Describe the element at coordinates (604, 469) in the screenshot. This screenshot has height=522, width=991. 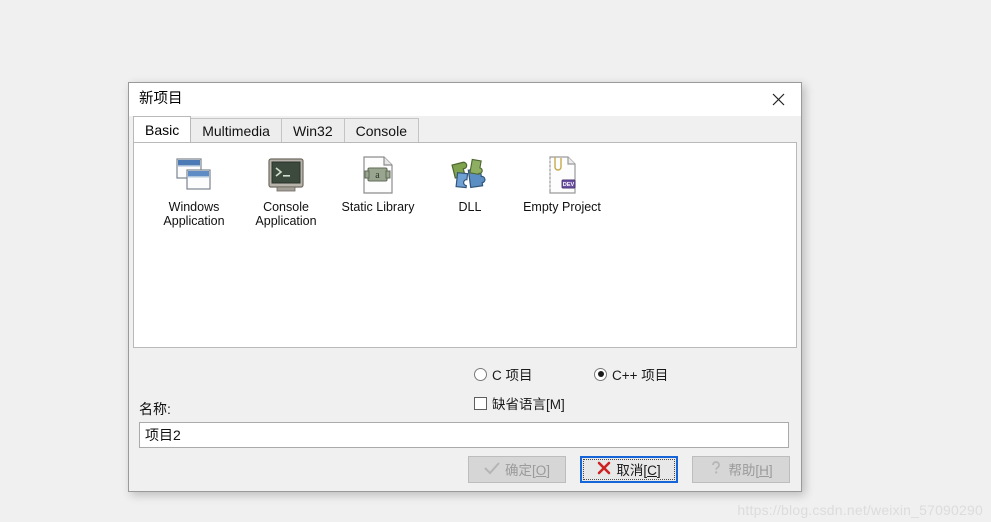
I see `cross-icon` at that location.